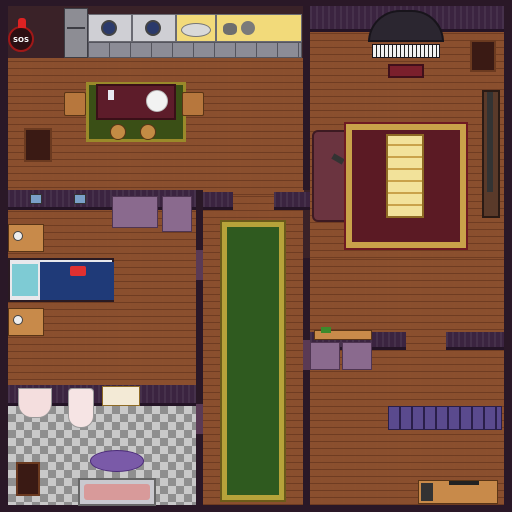  I want to click on plate, so click(157, 101).